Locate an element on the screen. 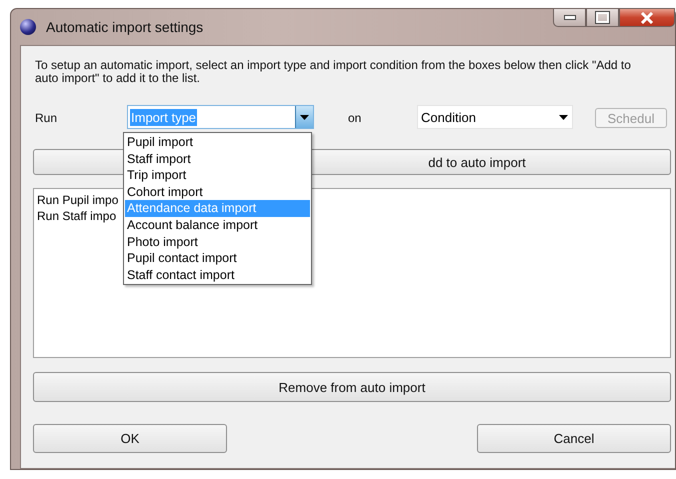  dropdown-option: Pupil import is located at coordinates (217, 142).